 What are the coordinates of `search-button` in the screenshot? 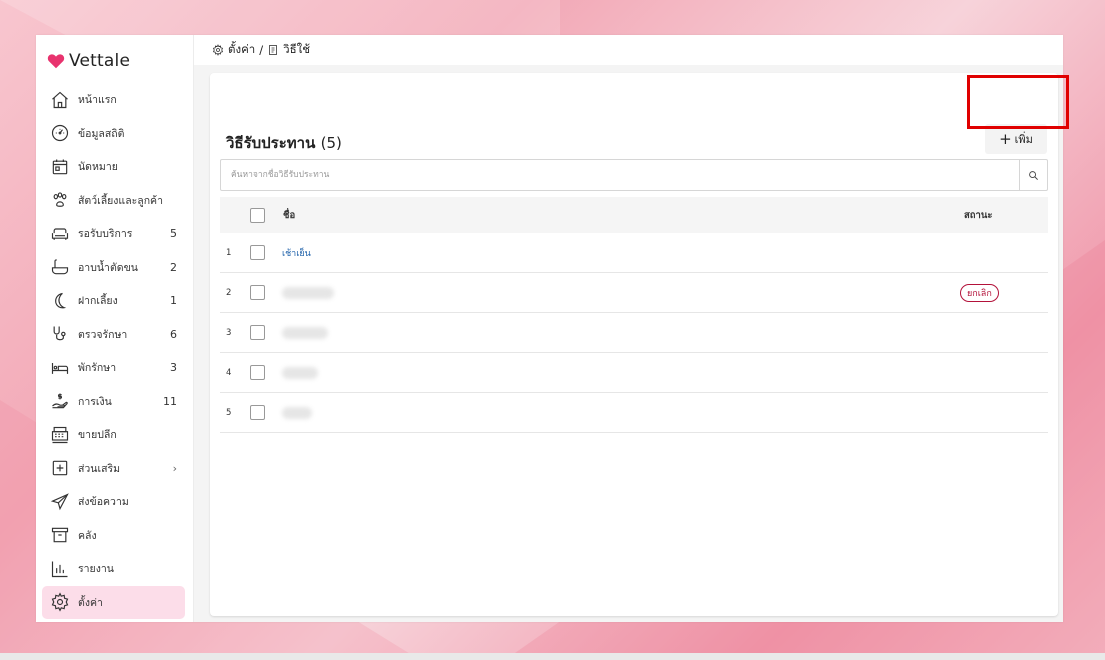 It's located at (1033, 175).